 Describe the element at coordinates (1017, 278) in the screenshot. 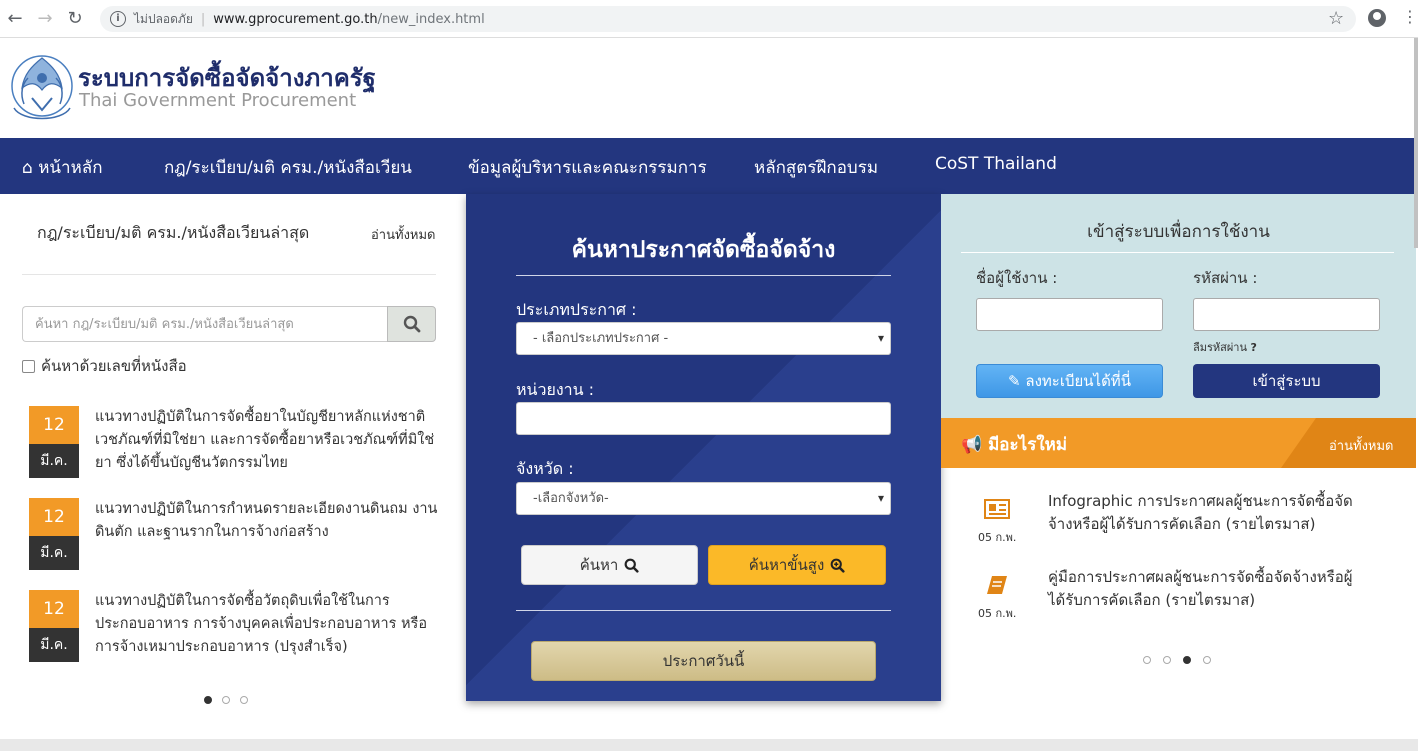

I see `username-label: ชื่อผู้ใช้งาน :` at that location.